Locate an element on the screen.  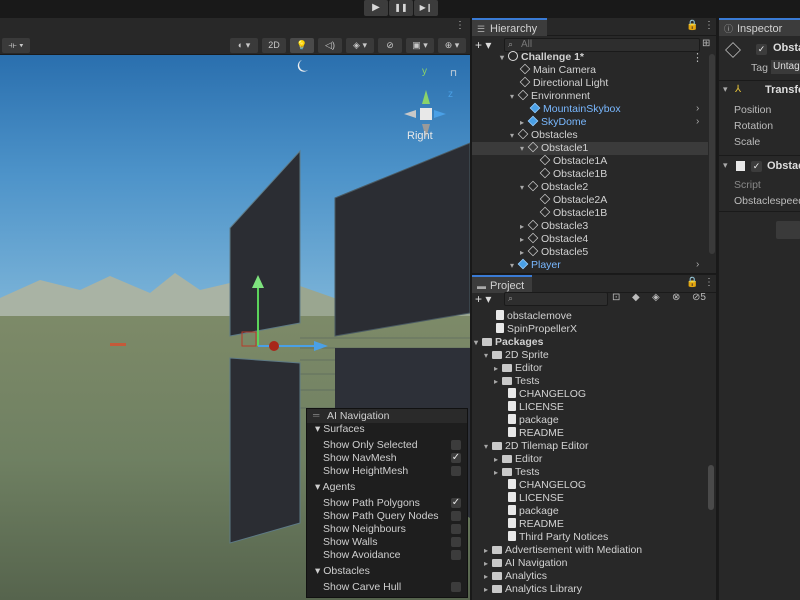
add-component-button is located at coordinates (788, 230).